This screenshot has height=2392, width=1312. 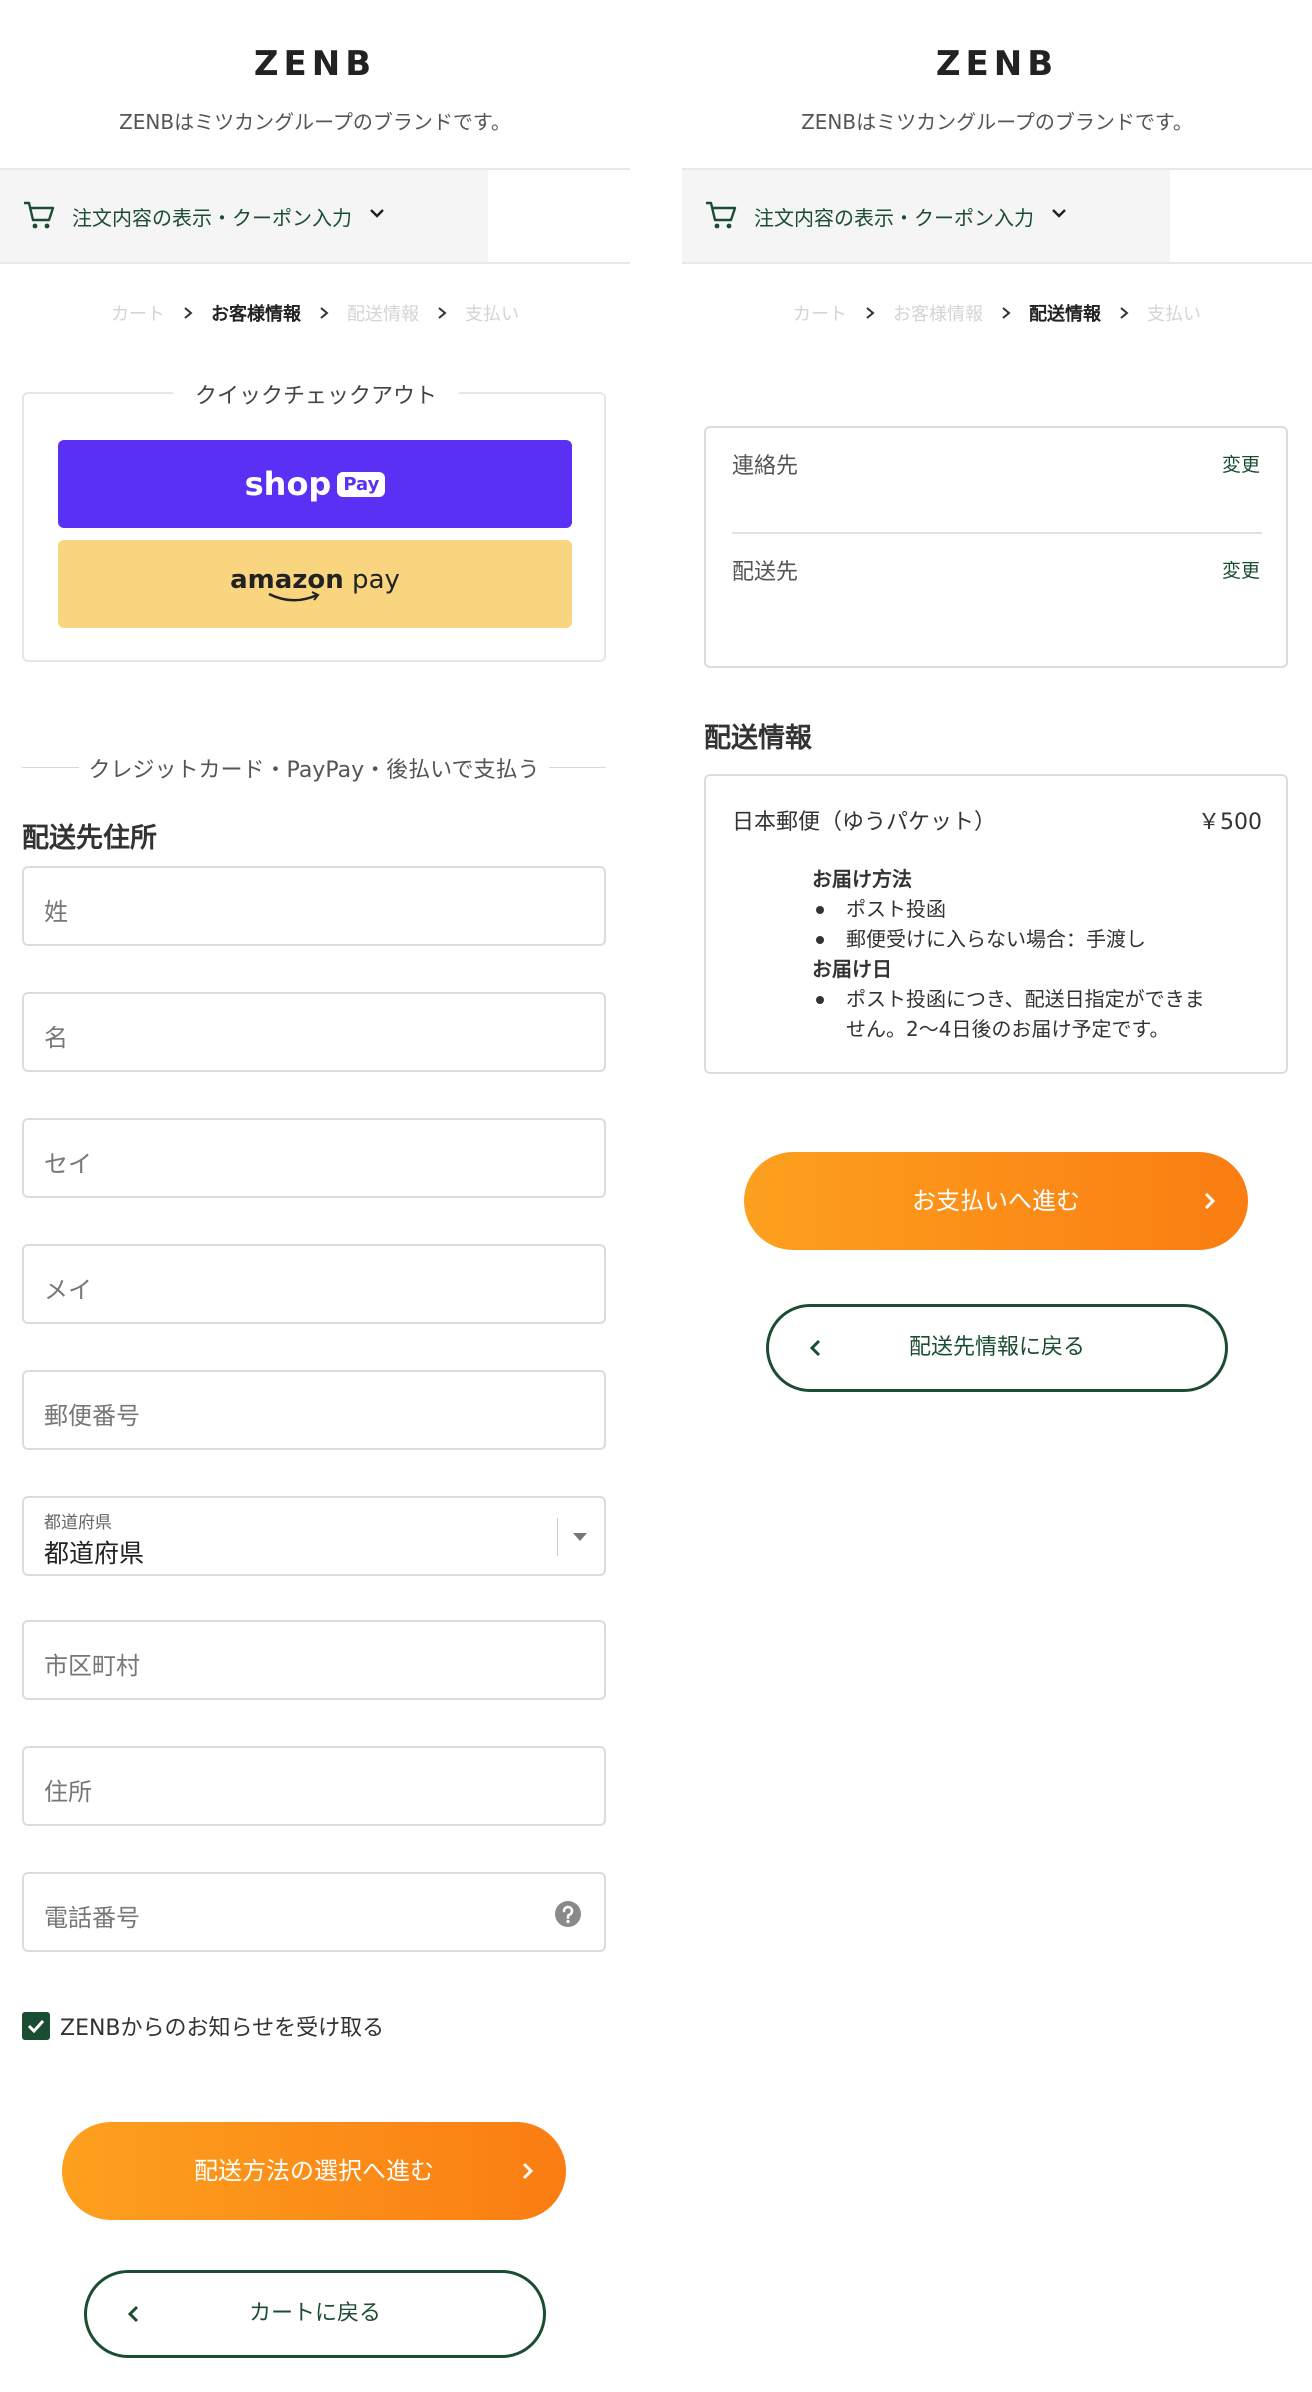 I want to click on delivery-method-item: 郵便受けに入らない場合：手渡し, so click(x=1037, y=939).